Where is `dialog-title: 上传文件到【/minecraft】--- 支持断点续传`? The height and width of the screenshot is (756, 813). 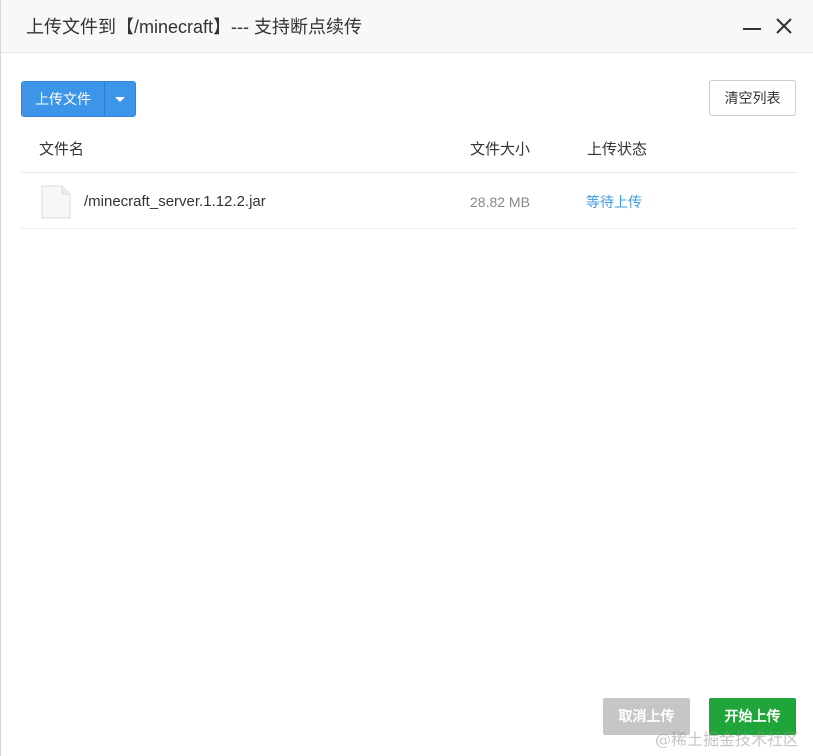 dialog-title: 上传文件到【/minecraft】--- 支持断点续传 is located at coordinates (194, 27).